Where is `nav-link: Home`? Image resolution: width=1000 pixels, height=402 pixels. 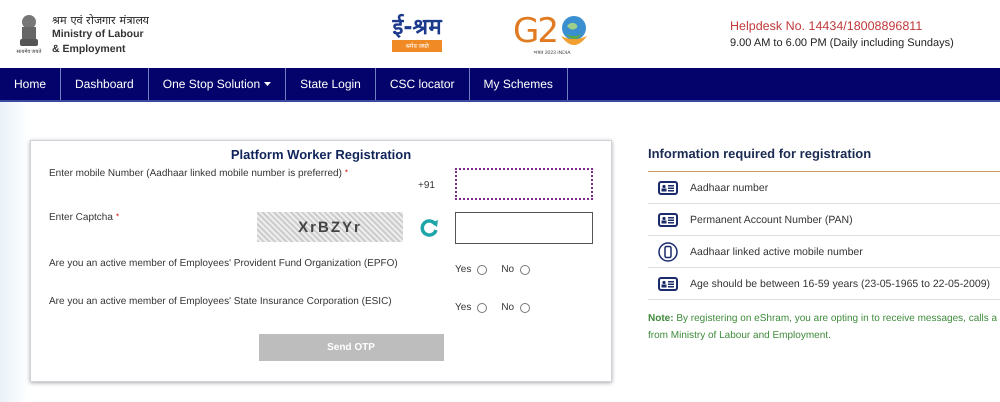
nav-link: Home is located at coordinates (31, 84).